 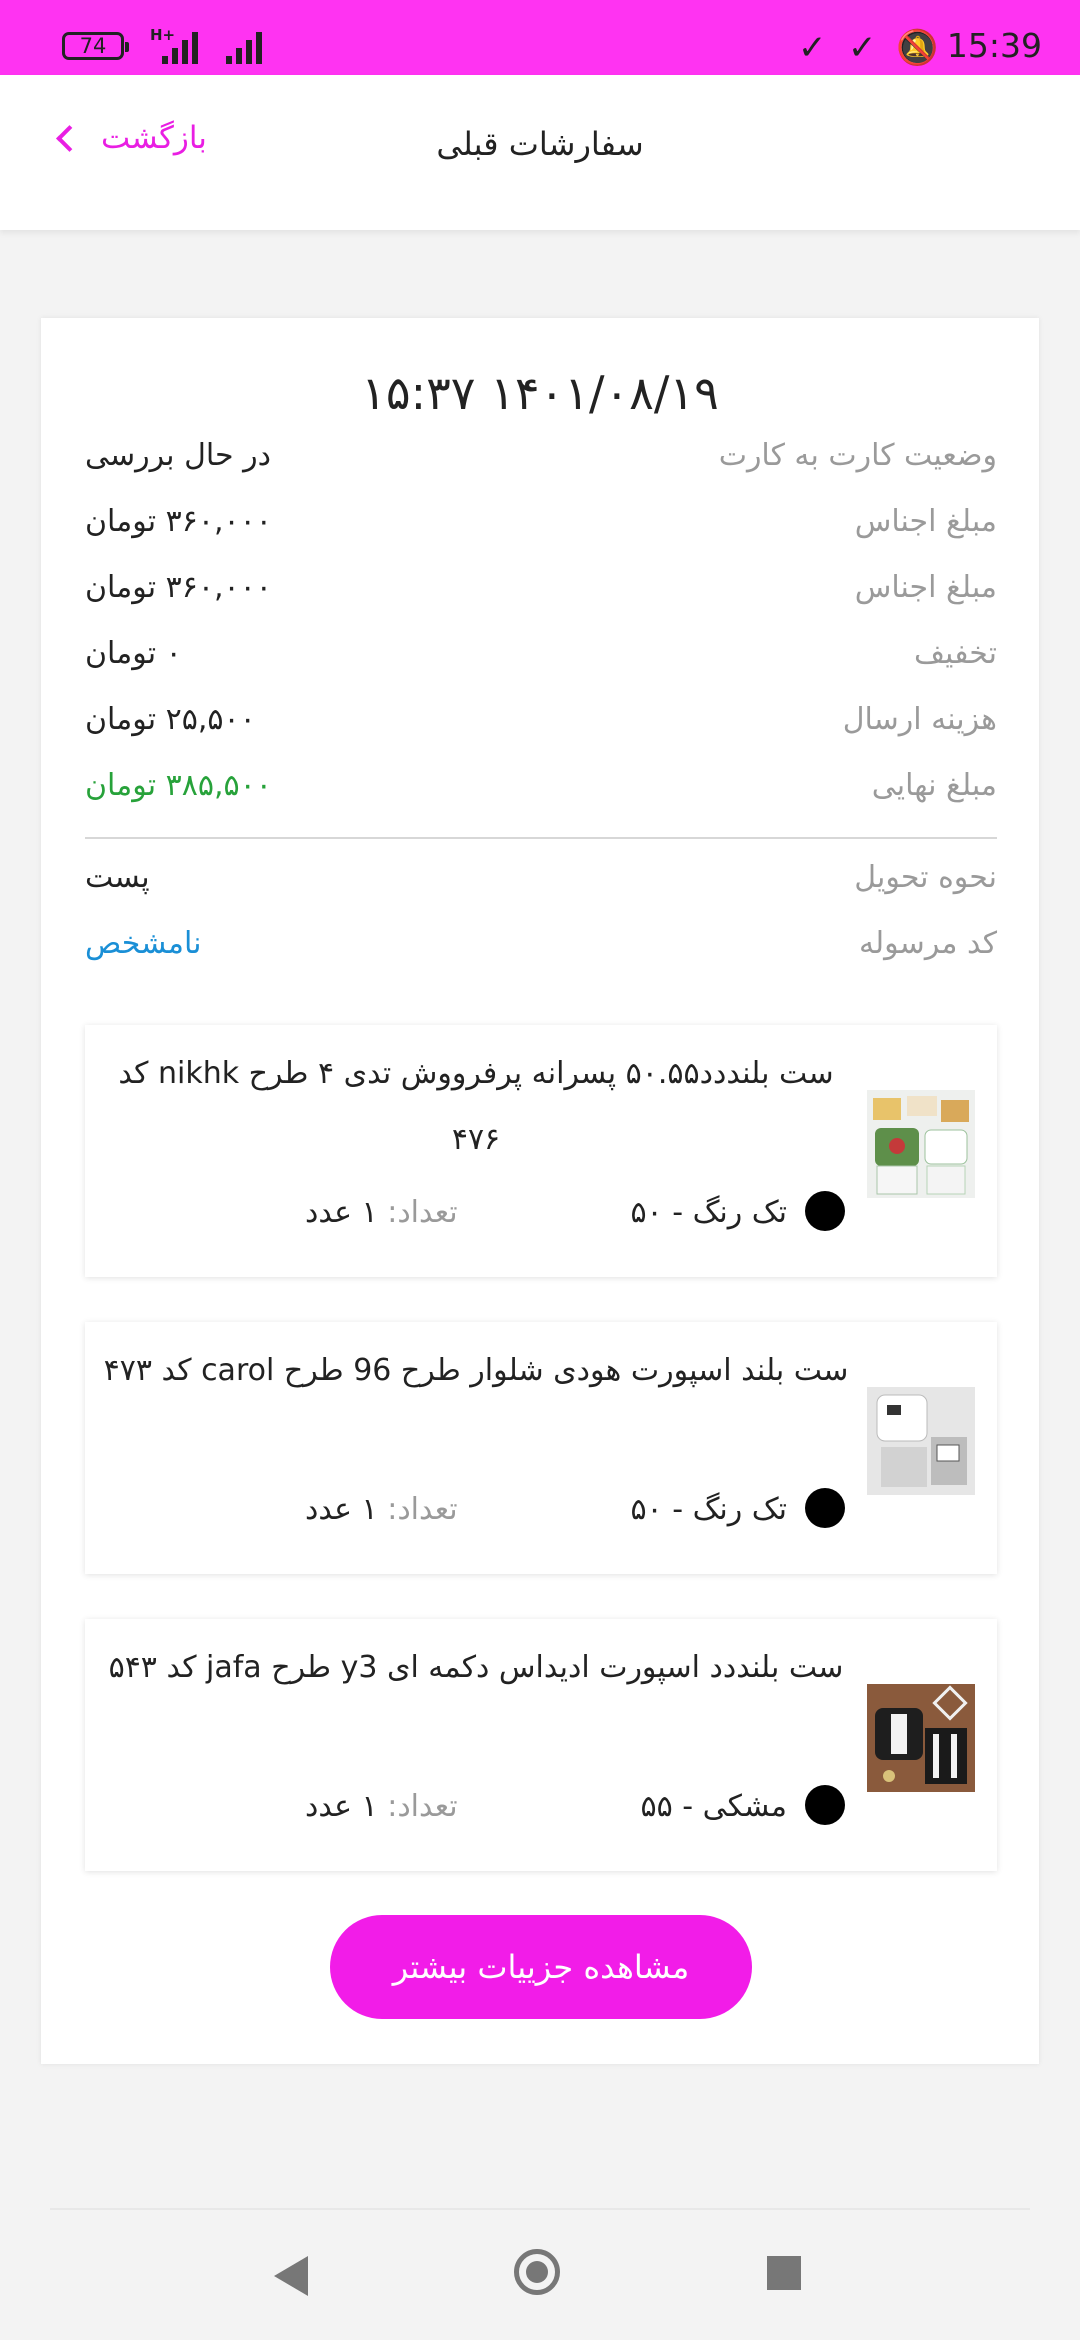 What do you see at coordinates (540, 37) in the screenshot?
I see `status-bar: 74 H+ ✓ ✓ 🔕 15:39` at bounding box center [540, 37].